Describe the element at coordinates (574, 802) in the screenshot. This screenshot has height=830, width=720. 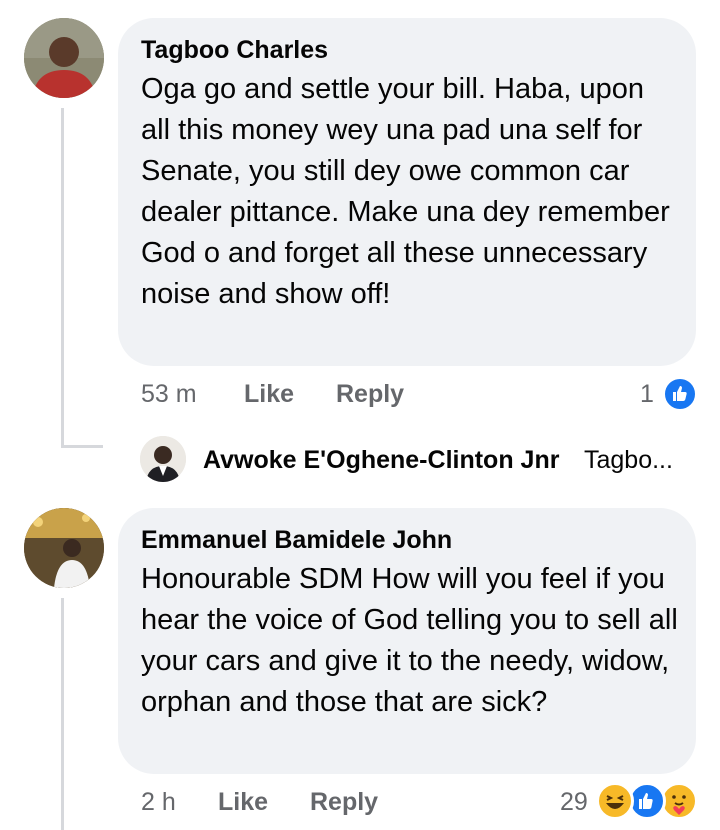
I see `reaction-count: 29` at that location.